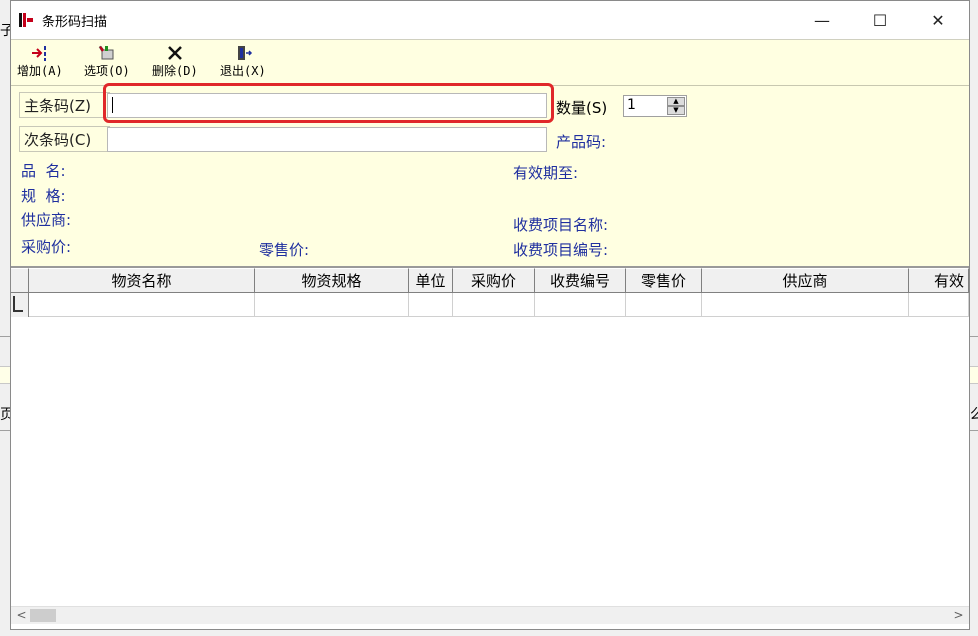  Describe the element at coordinates (40, 61) in the screenshot. I see `add-button: 增加(A)` at that location.